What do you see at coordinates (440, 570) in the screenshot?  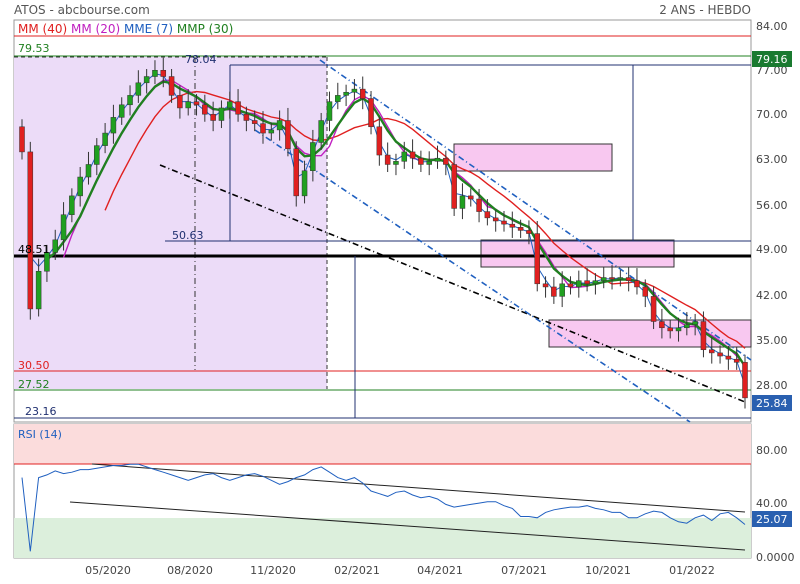 I see `time-tick: 04/2021` at bounding box center [440, 570].